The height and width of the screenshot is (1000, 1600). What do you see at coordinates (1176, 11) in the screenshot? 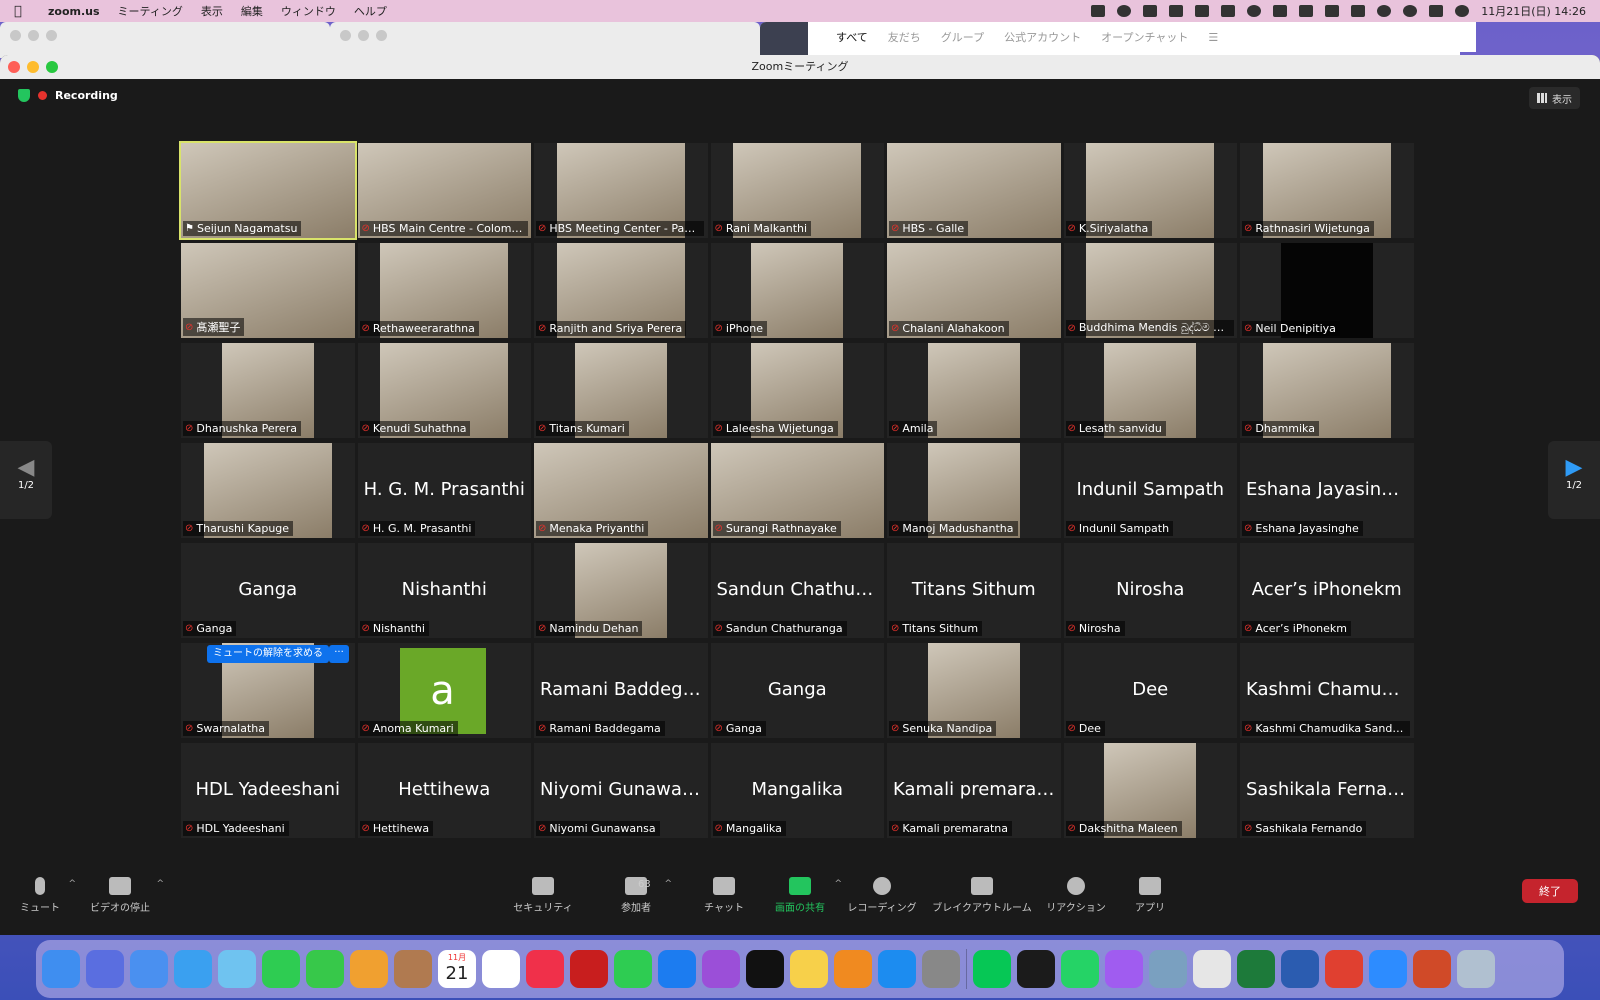
I see `vpn-icon` at bounding box center [1176, 11].